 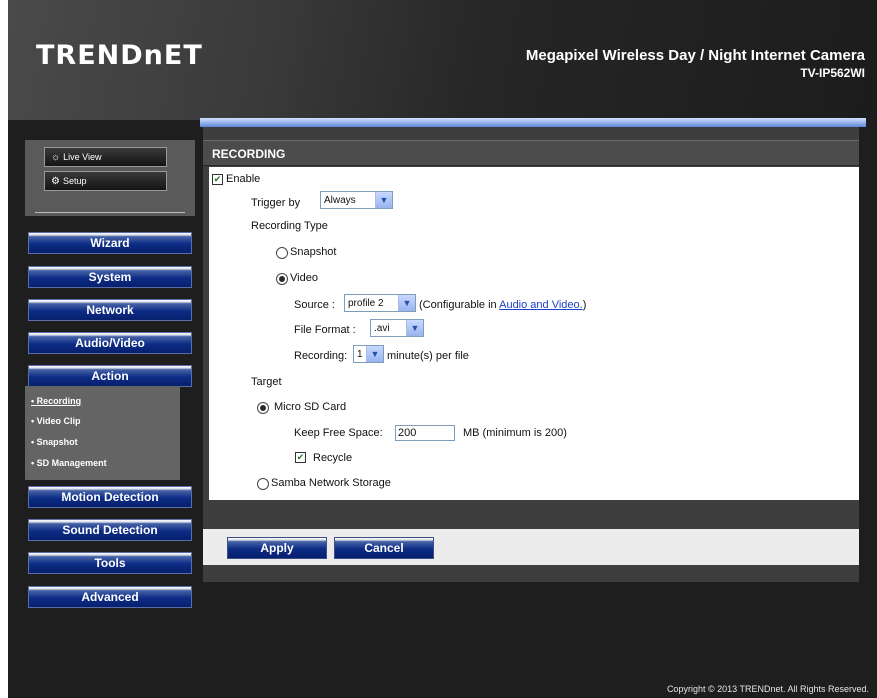 What do you see at coordinates (119, 55) in the screenshot?
I see `trendnet-logo: TRENDnET` at bounding box center [119, 55].